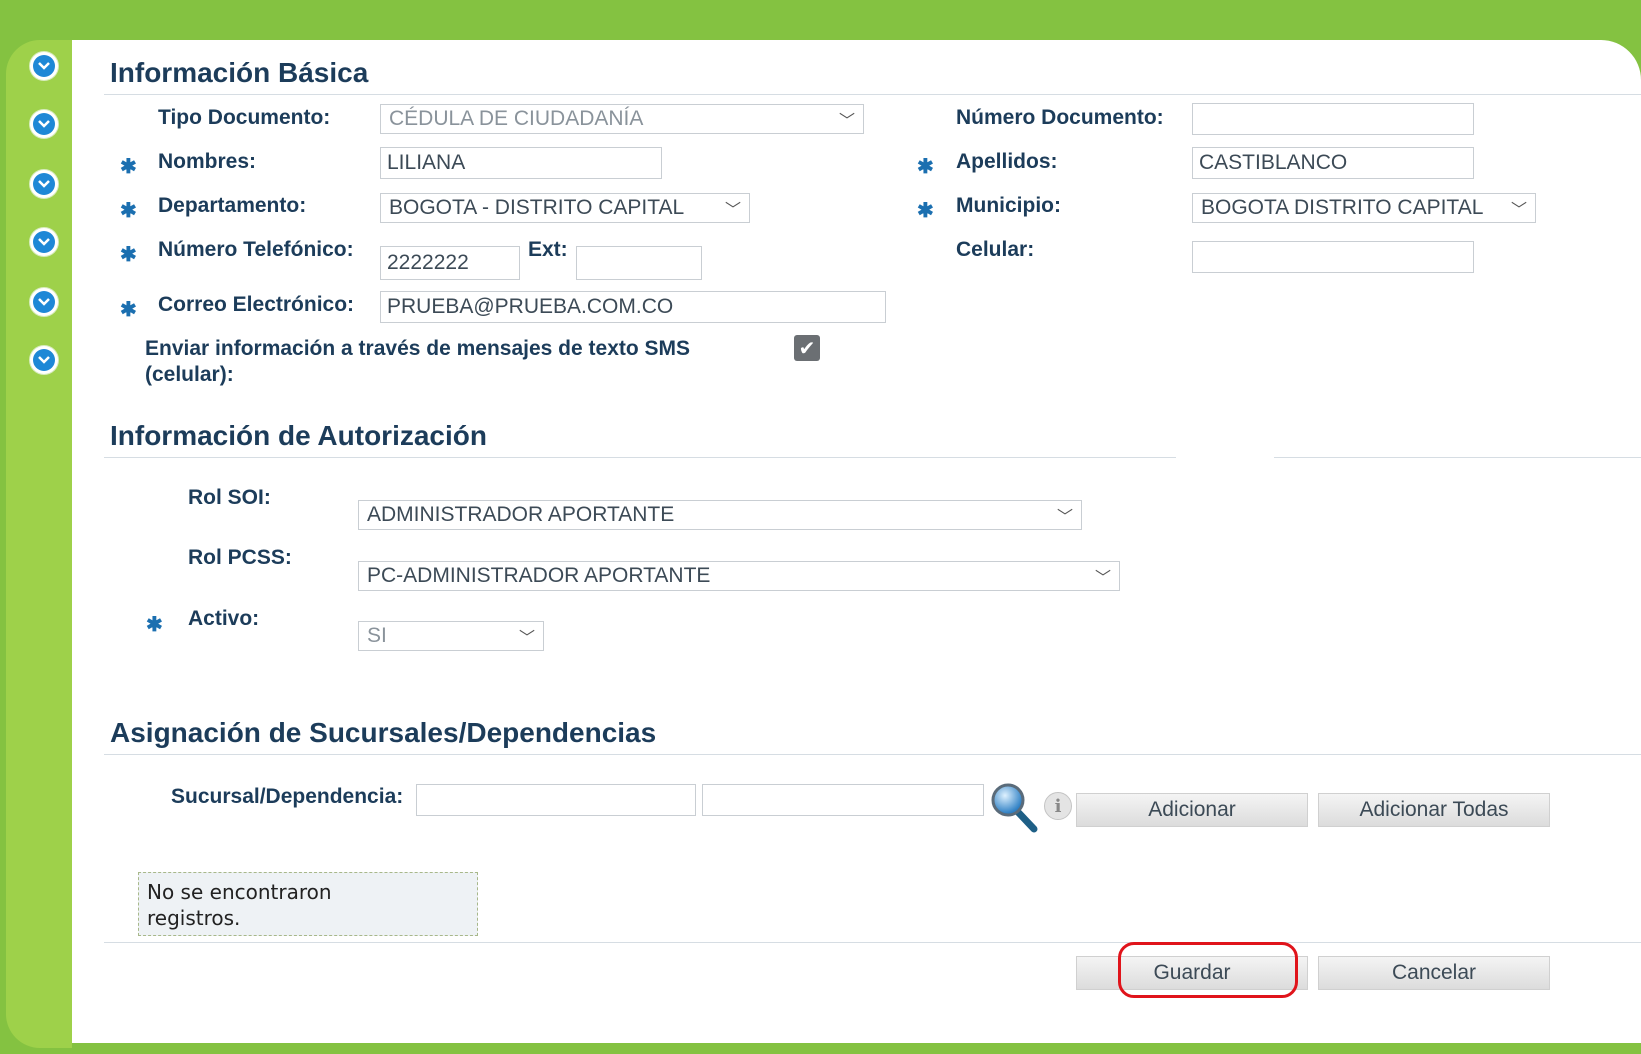  Describe the element at coordinates (1058, 806) in the screenshot. I see `info-icon: i` at that location.